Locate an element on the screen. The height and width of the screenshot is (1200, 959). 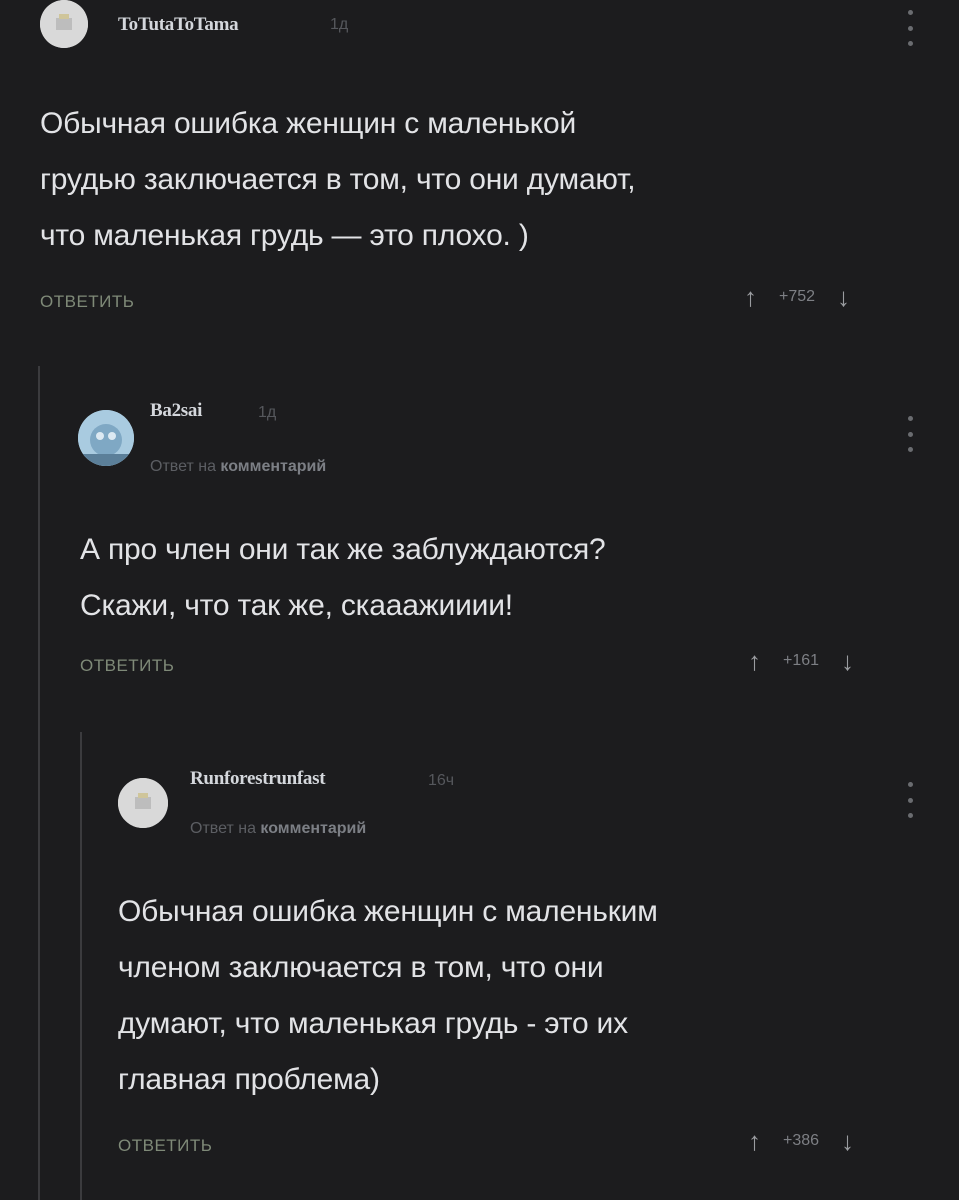
score: +386 is located at coordinates (801, 1140).